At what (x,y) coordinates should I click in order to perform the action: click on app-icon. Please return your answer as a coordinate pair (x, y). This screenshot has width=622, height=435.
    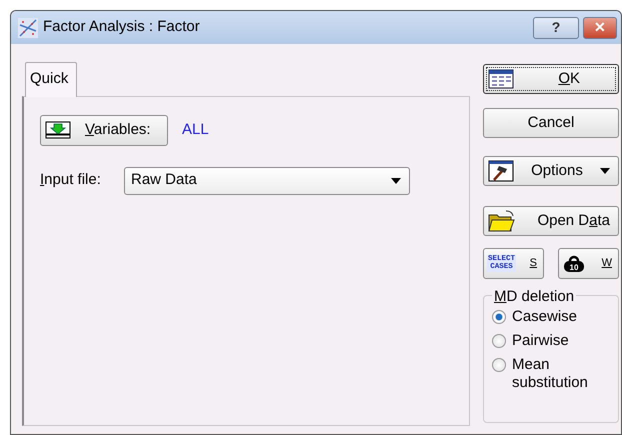
    Looking at the image, I should click on (28, 27).